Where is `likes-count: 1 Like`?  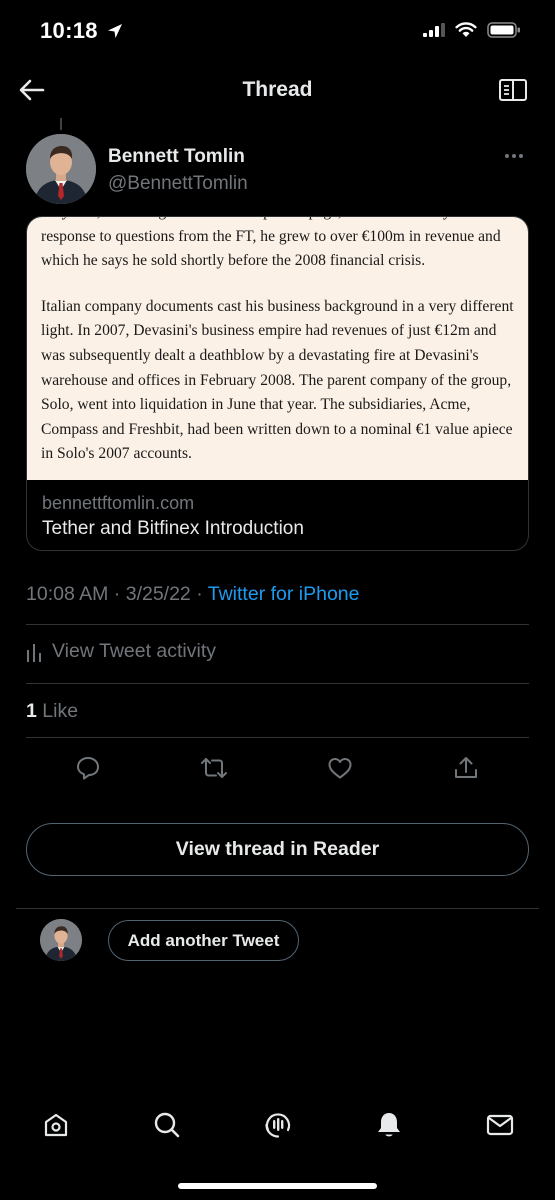
likes-count: 1 Like is located at coordinates (52, 711).